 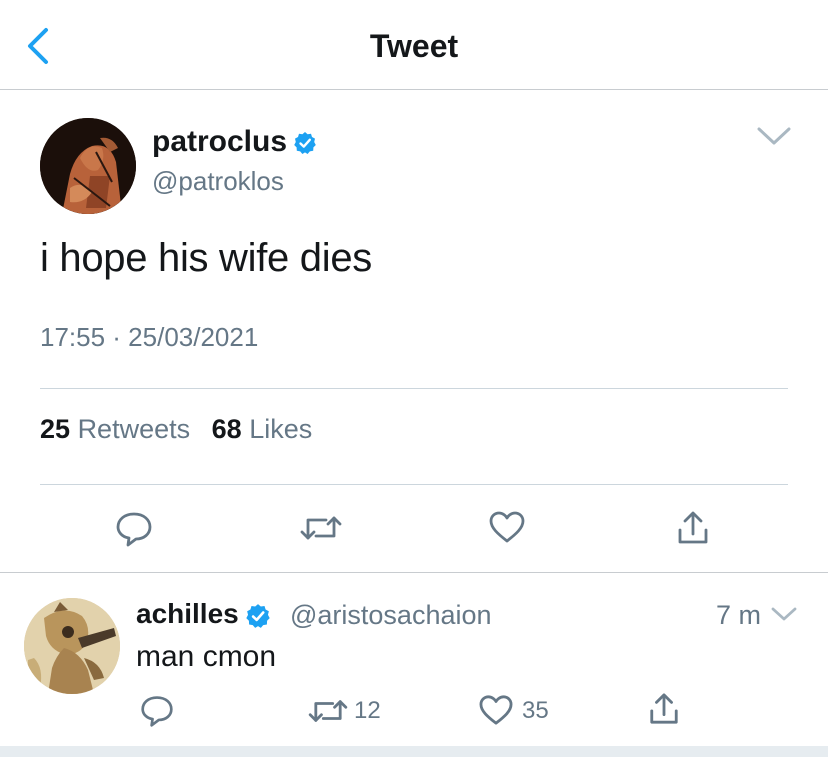 I want to click on reply-like-count: 35, so click(x=535, y=710).